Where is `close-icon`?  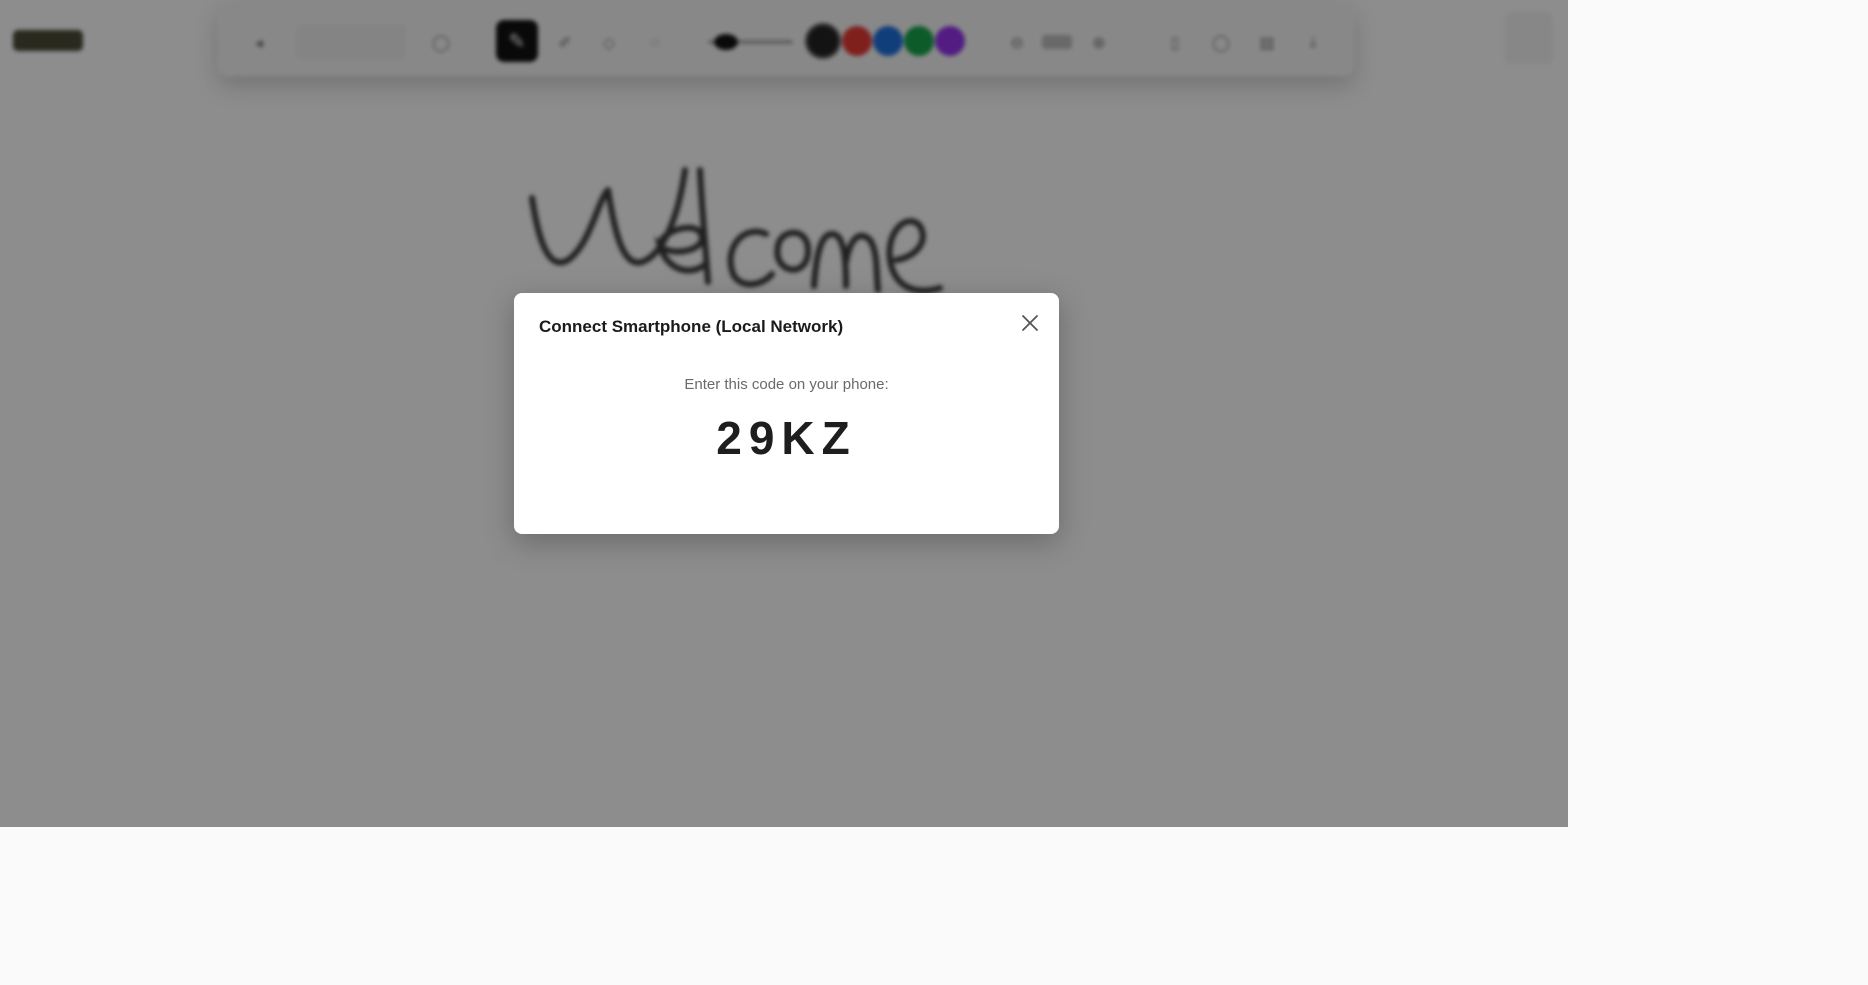 close-icon is located at coordinates (1030, 323).